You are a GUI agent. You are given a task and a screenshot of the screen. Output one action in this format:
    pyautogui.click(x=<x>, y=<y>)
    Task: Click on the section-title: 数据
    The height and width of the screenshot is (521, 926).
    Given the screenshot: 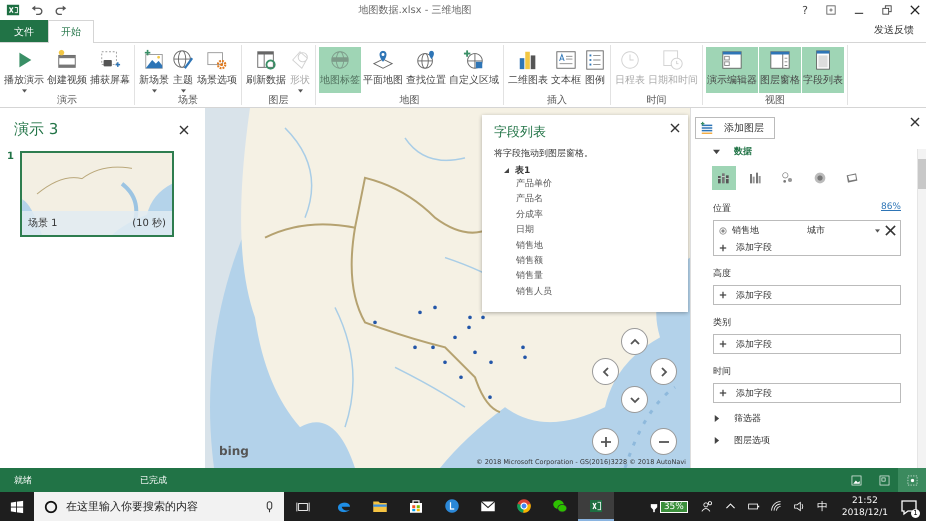 What is the action you would take?
    pyautogui.click(x=743, y=151)
    